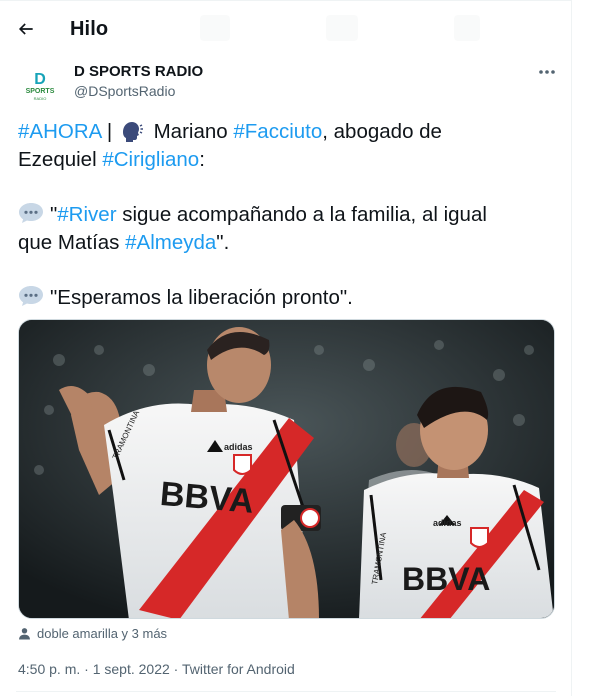 The height and width of the screenshot is (696, 600). Describe the element at coordinates (238, 669) in the screenshot. I see `tweet-source: Twitter for Android` at that location.